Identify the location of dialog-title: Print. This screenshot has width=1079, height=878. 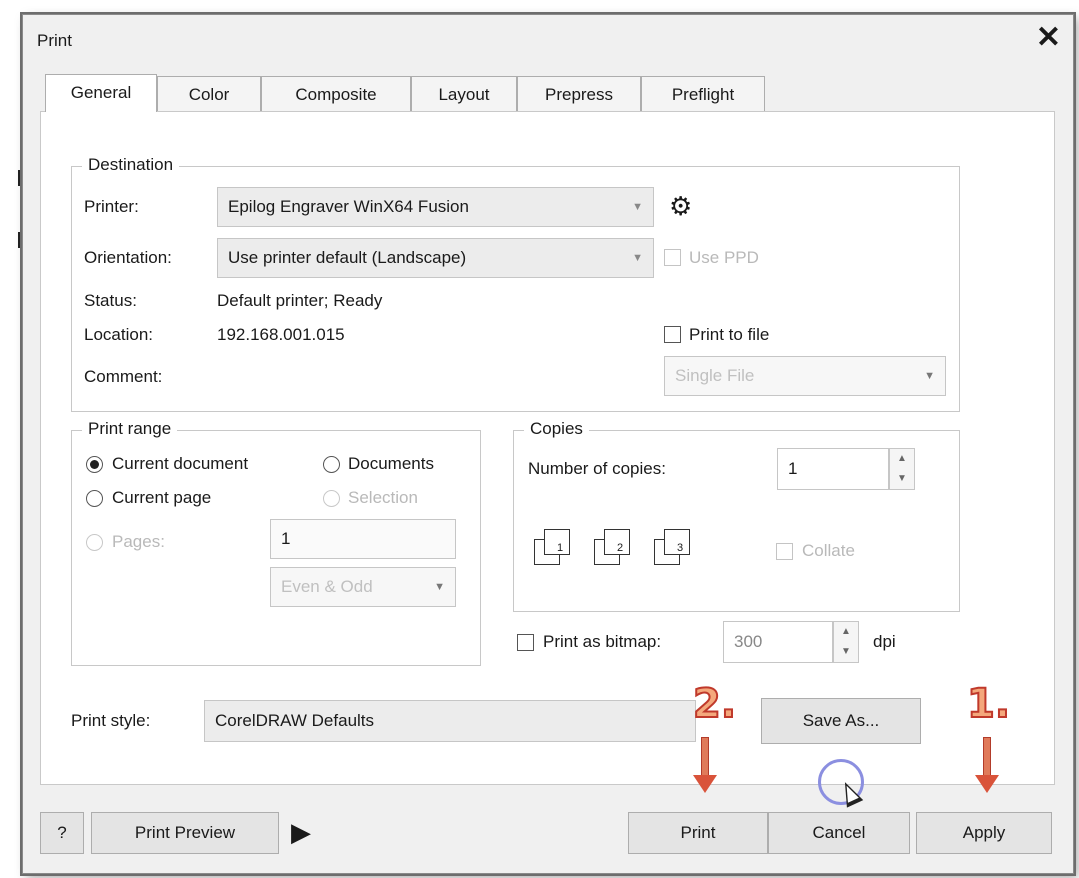
(54, 40).